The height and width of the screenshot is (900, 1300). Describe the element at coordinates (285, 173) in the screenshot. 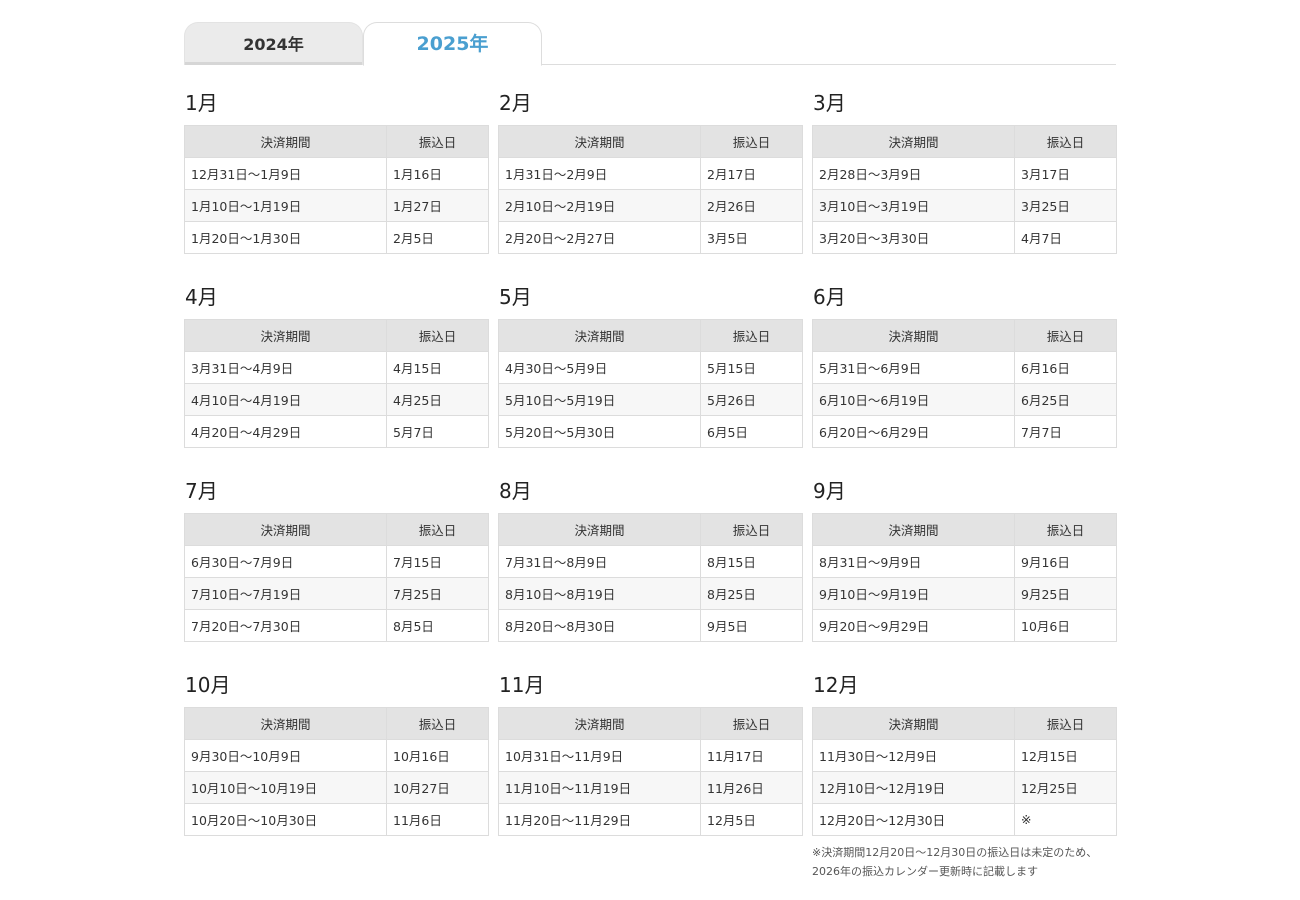

I see `period-cell: 12月31日〜1月9日` at that location.